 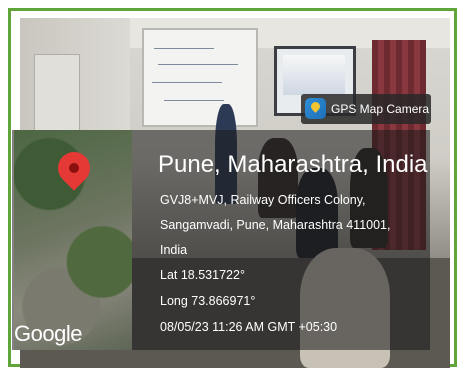 What do you see at coordinates (293, 164) in the screenshot?
I see `location-title: Pune, Maharashtra, India` at bounding box center [293, 164].